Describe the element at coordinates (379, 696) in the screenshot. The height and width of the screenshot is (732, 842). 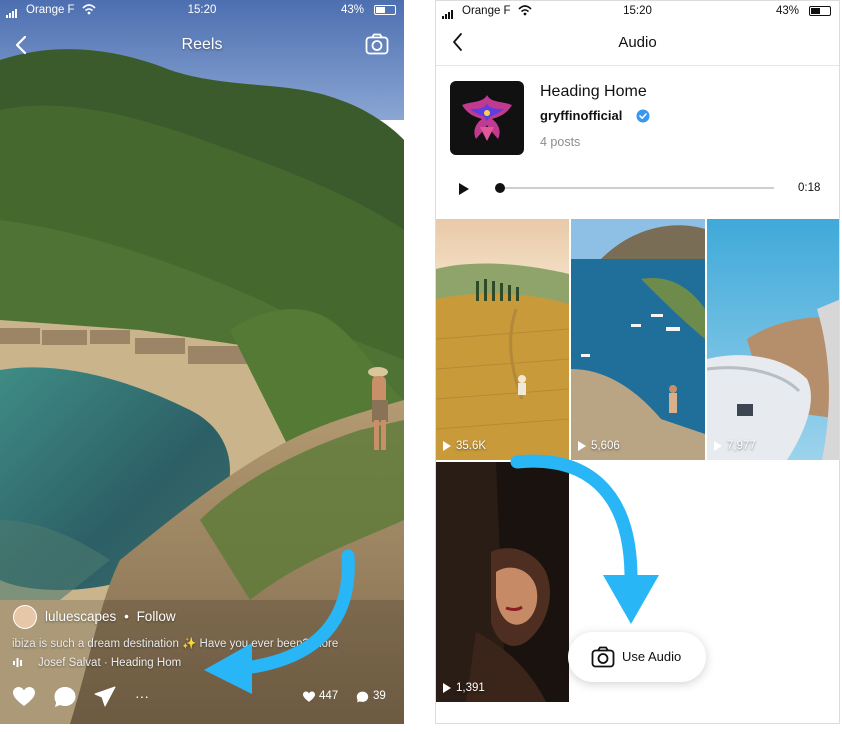
I see `comment-count: 39` at that location.